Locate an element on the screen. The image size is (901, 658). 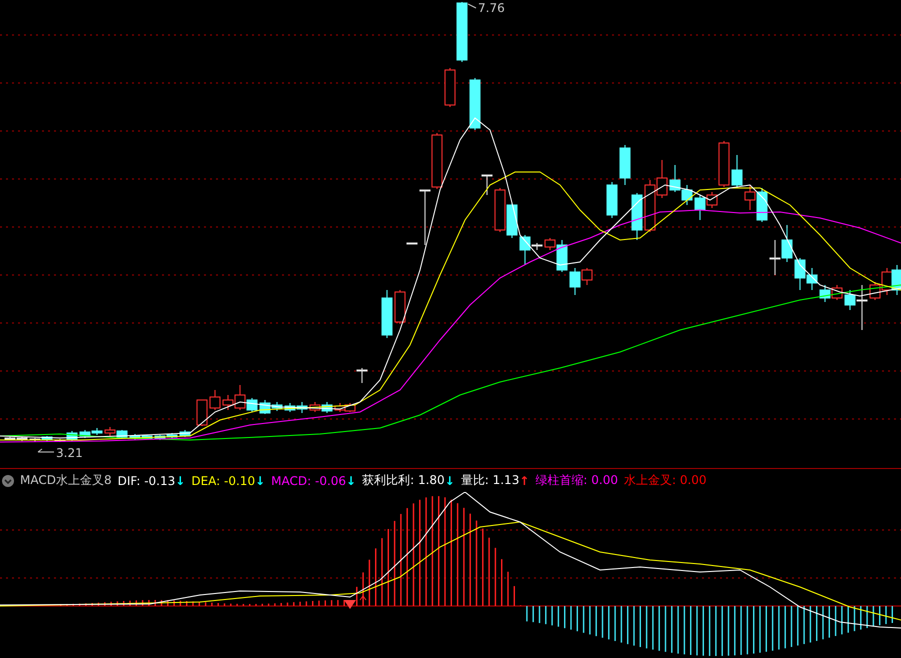
price-label: 7.76 is located at coordinates (491, 8).